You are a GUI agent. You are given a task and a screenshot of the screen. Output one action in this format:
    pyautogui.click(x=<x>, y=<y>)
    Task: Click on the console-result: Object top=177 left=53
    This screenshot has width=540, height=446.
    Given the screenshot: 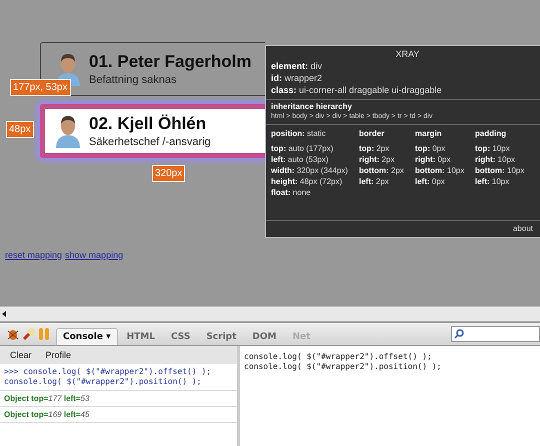 What is the action you would take?
    pyautogui.click(x=118, y=399)
    